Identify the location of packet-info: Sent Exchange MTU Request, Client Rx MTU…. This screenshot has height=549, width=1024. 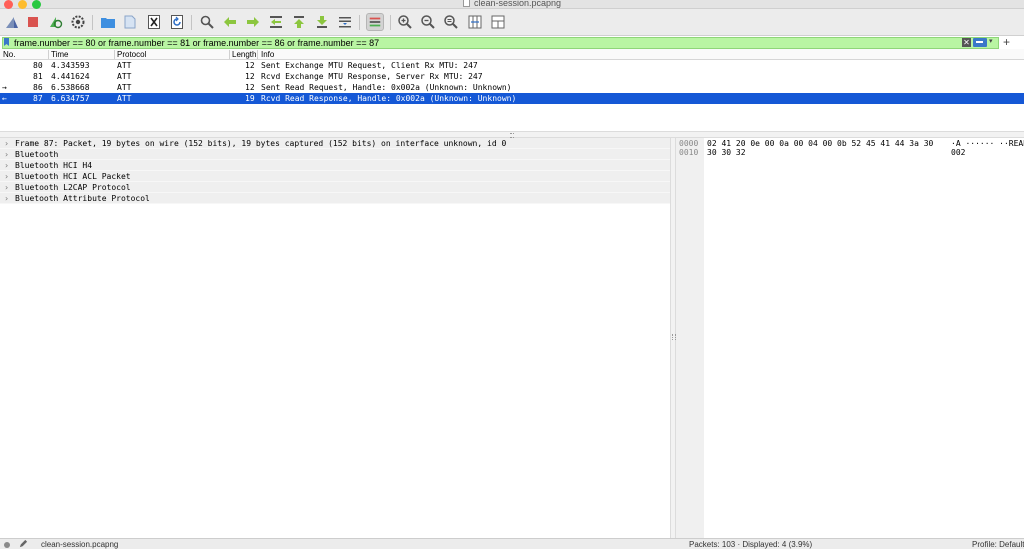
(369, 65).